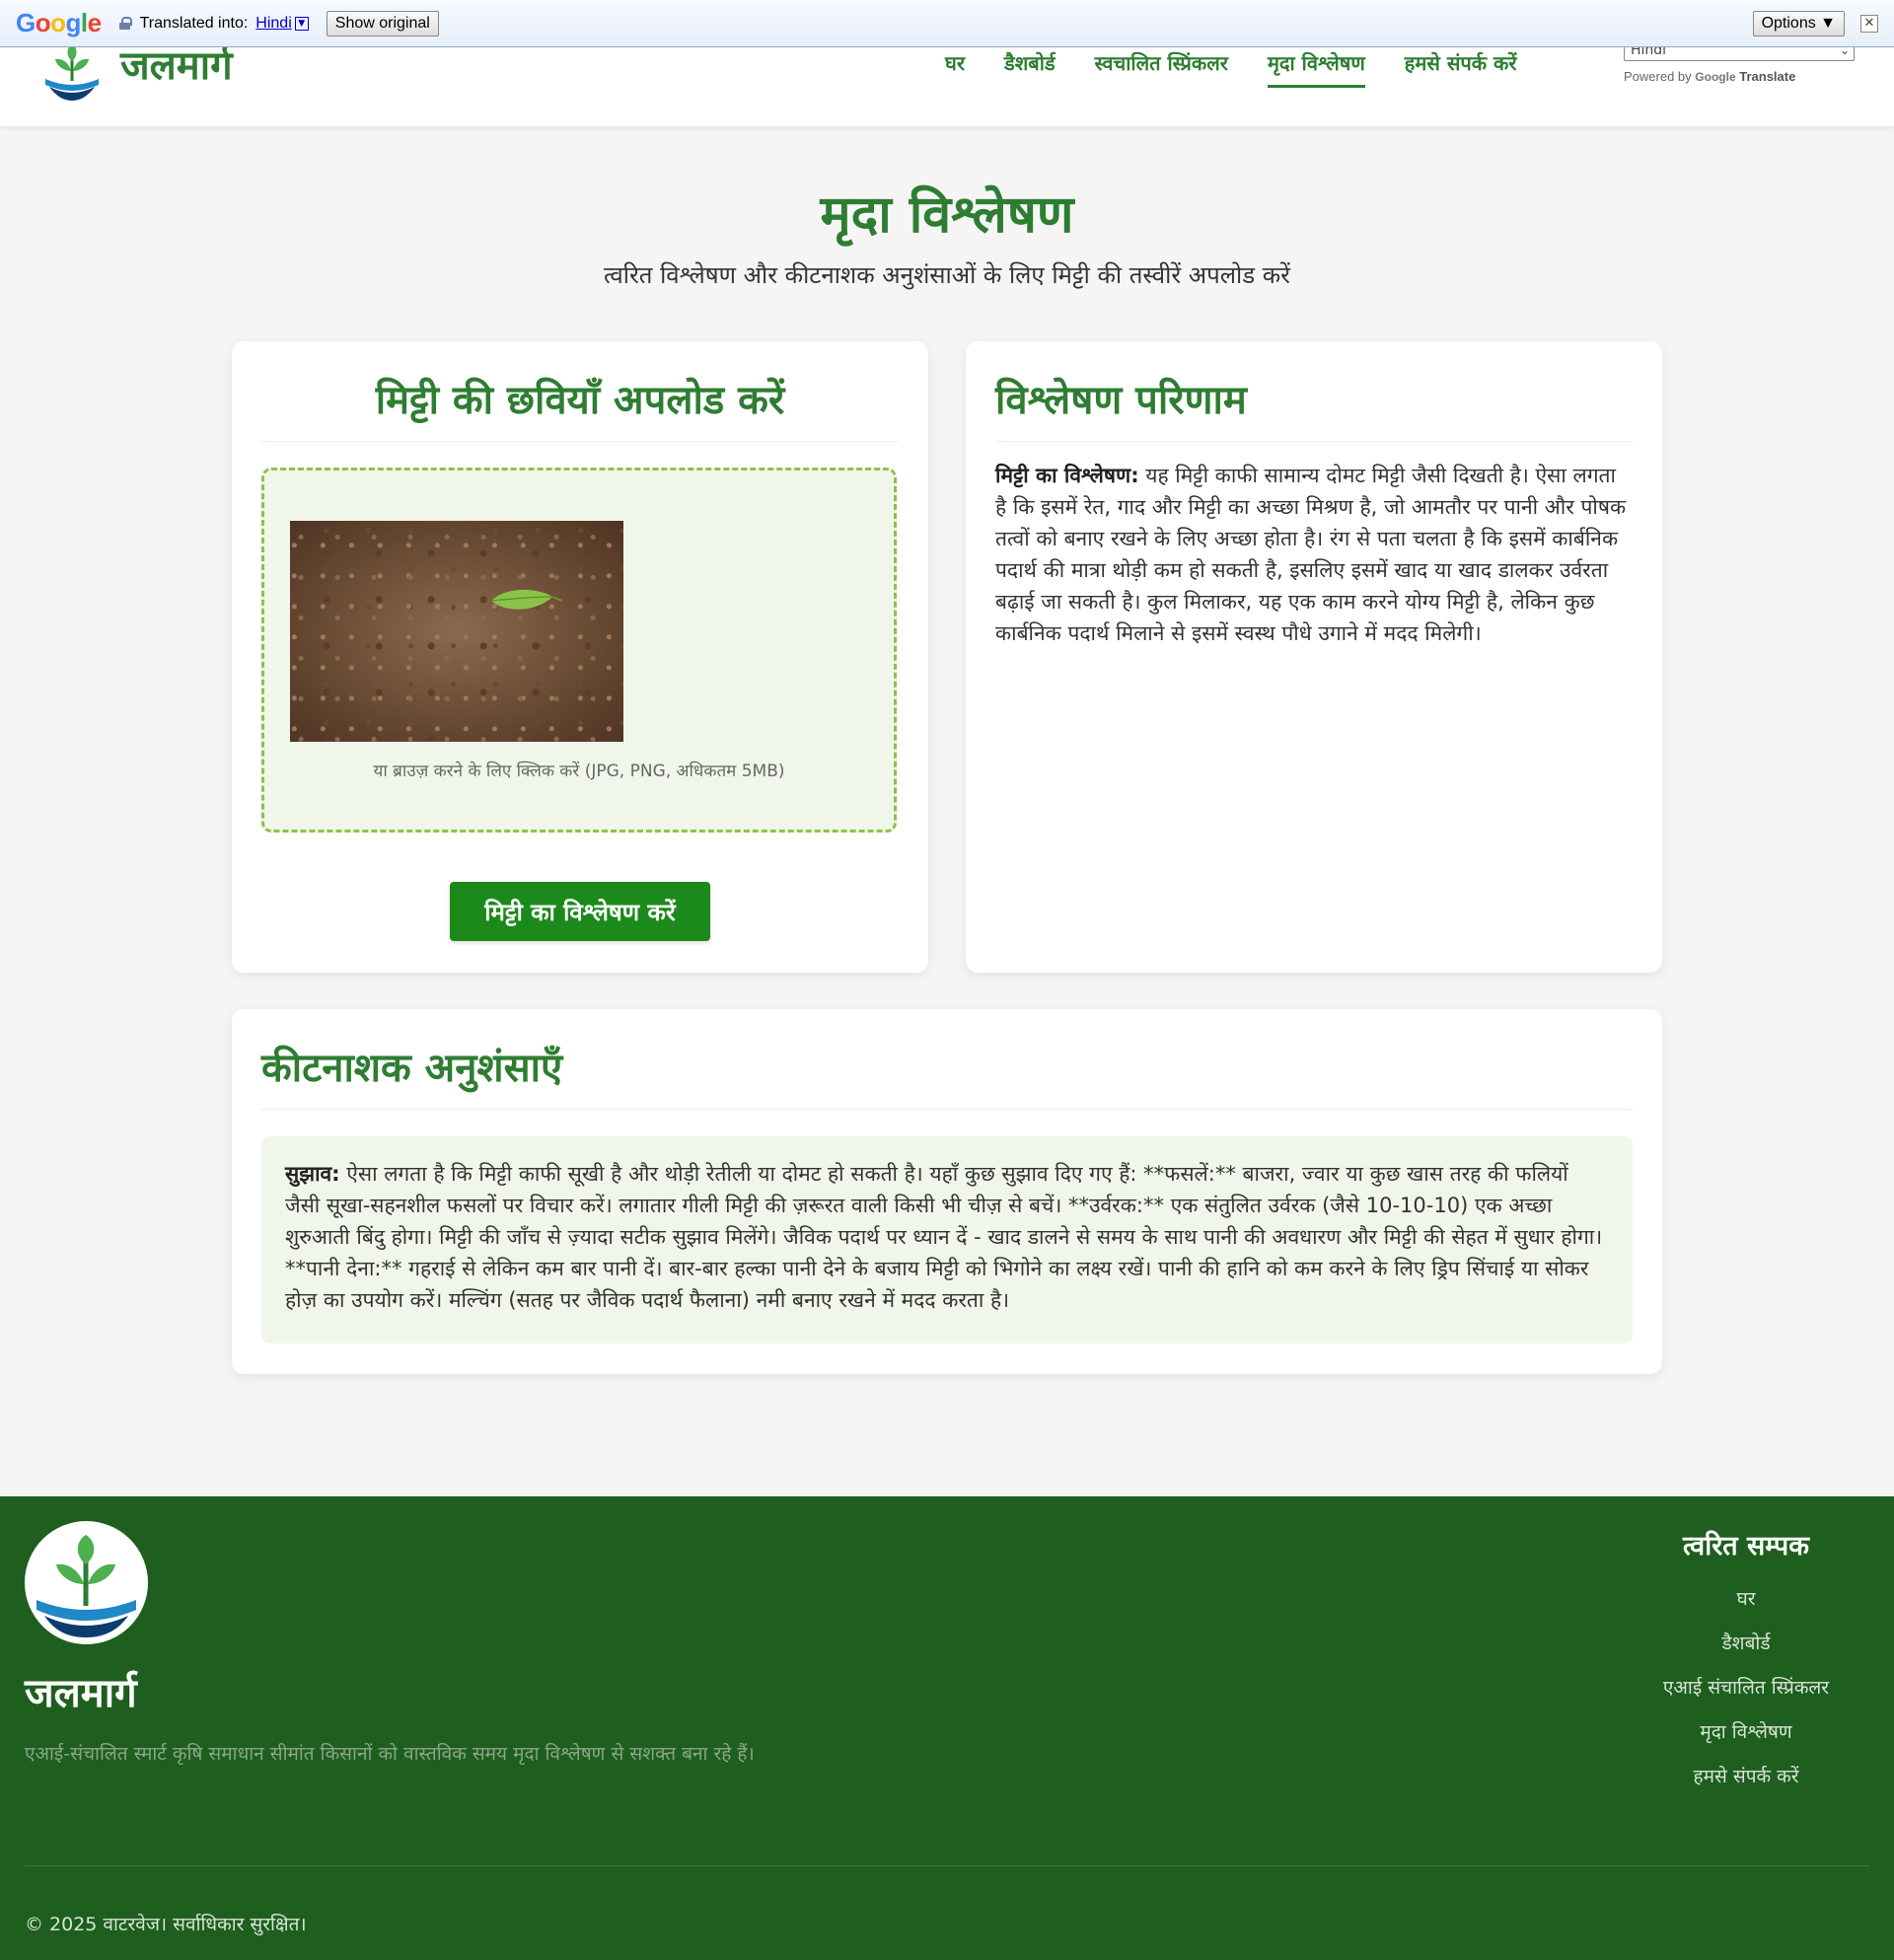 Image resolution: width=1894 pixels, height=1960 pixels. What do you see at coordinates (1161, 68) in the screenshot?
I see `nav-sprinkler: स्वचालित स्प्रिंकलर` at bounding box center [1161, 68].